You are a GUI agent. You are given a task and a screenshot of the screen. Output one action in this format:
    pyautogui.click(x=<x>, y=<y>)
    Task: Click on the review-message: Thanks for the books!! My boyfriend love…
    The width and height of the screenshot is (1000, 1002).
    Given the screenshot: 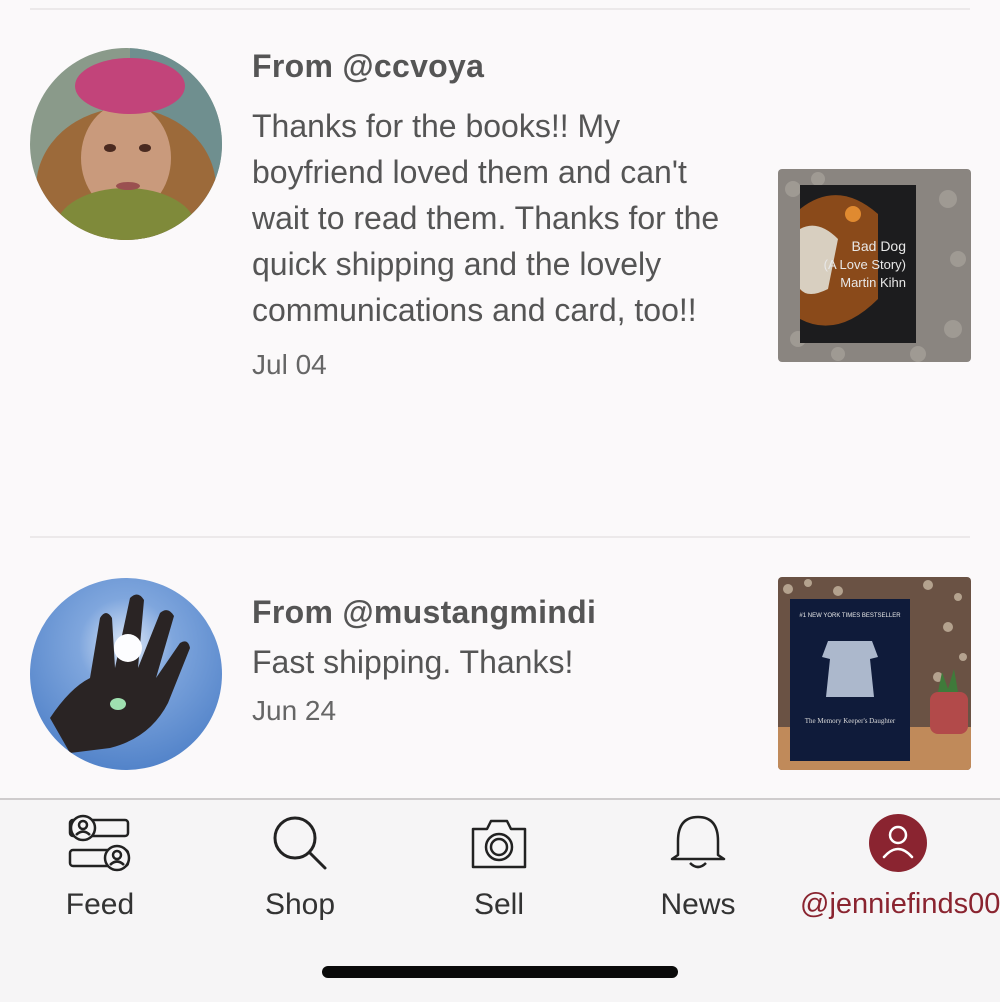 What is the action you would take?
    pyautogui.click(x=486, y=218)
    